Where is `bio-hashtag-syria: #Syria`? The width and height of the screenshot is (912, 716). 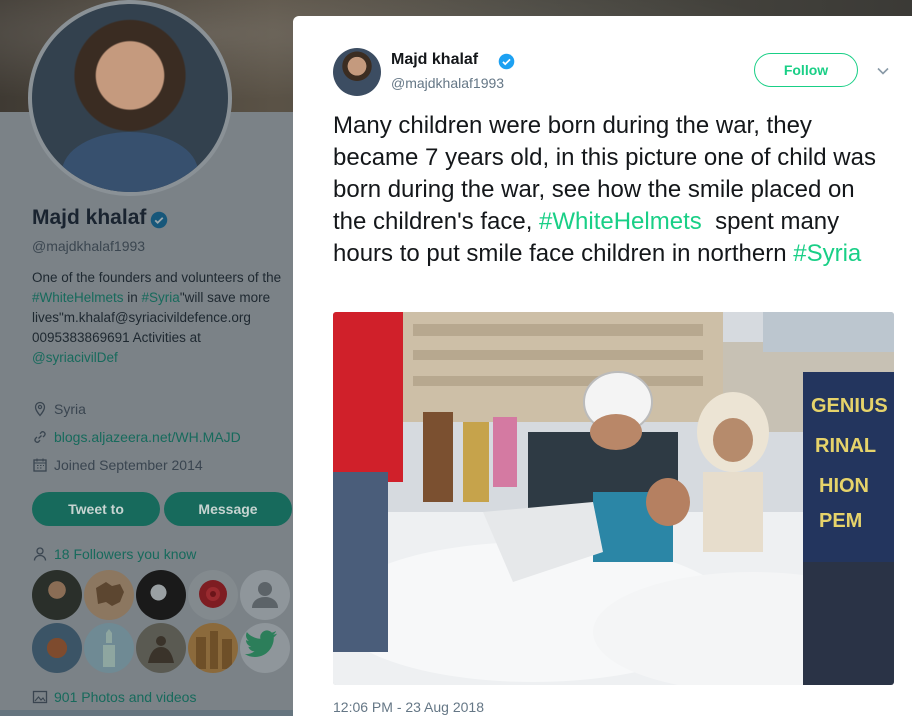
bio-hashtag-syria: #Syria is located at coordinates (161, 297).